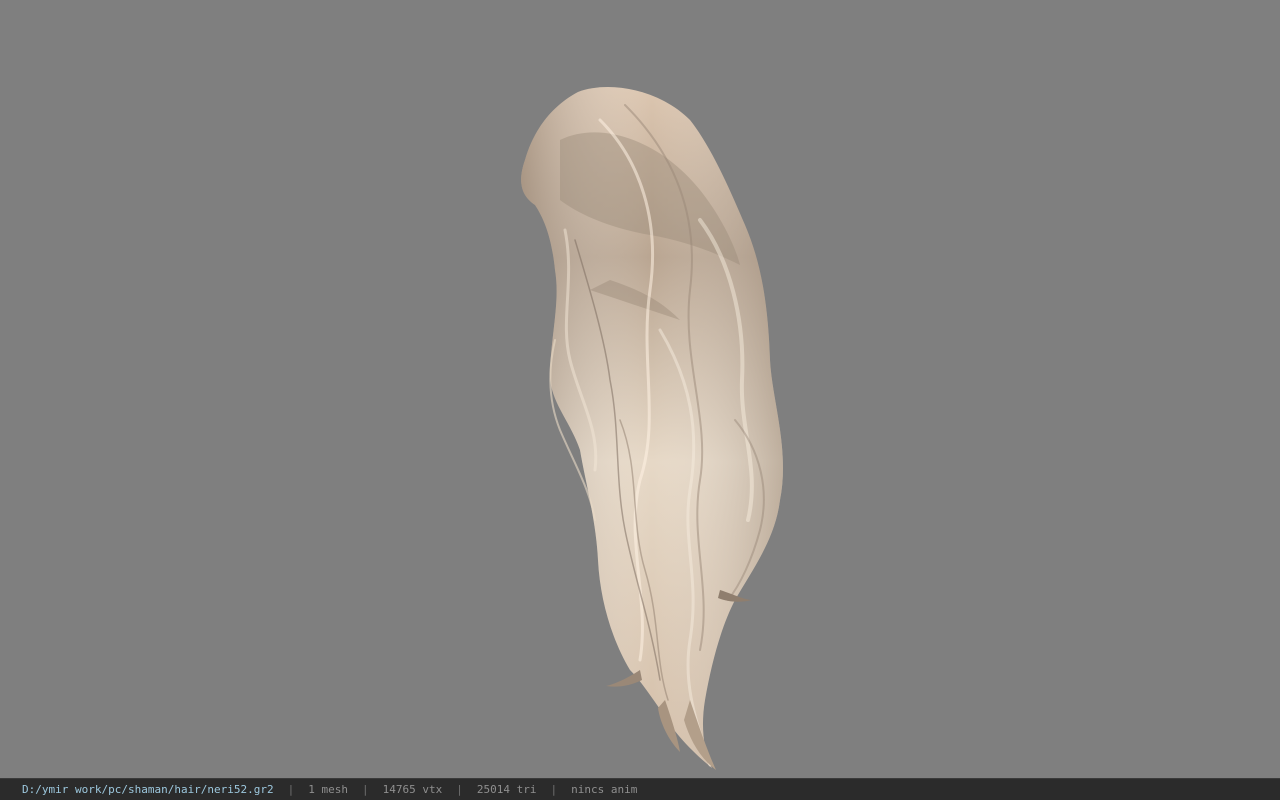 This screenshot has width=1280, height=800. What do you see at coordinates (328, 789) in the screenshot?
I see `mesh-count: 1 mesh` at bounding box center [328, 789].